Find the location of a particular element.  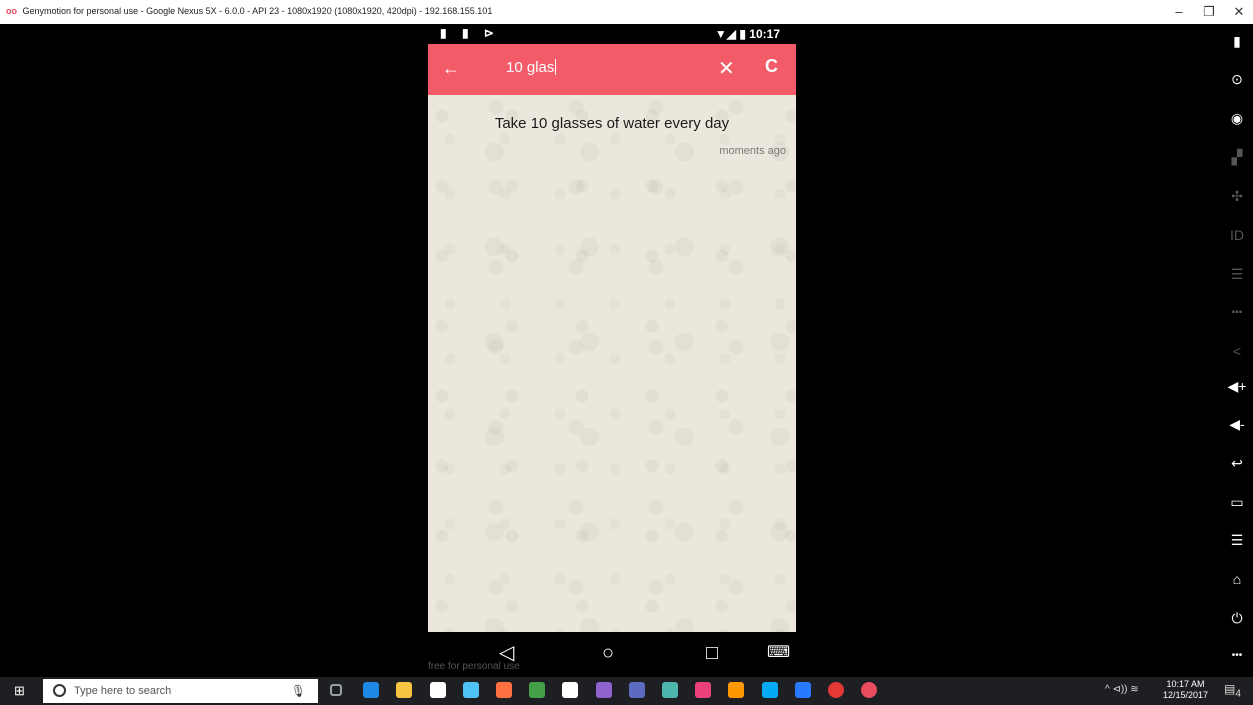

refresh-icon: C is located at coordinates (771, 66).